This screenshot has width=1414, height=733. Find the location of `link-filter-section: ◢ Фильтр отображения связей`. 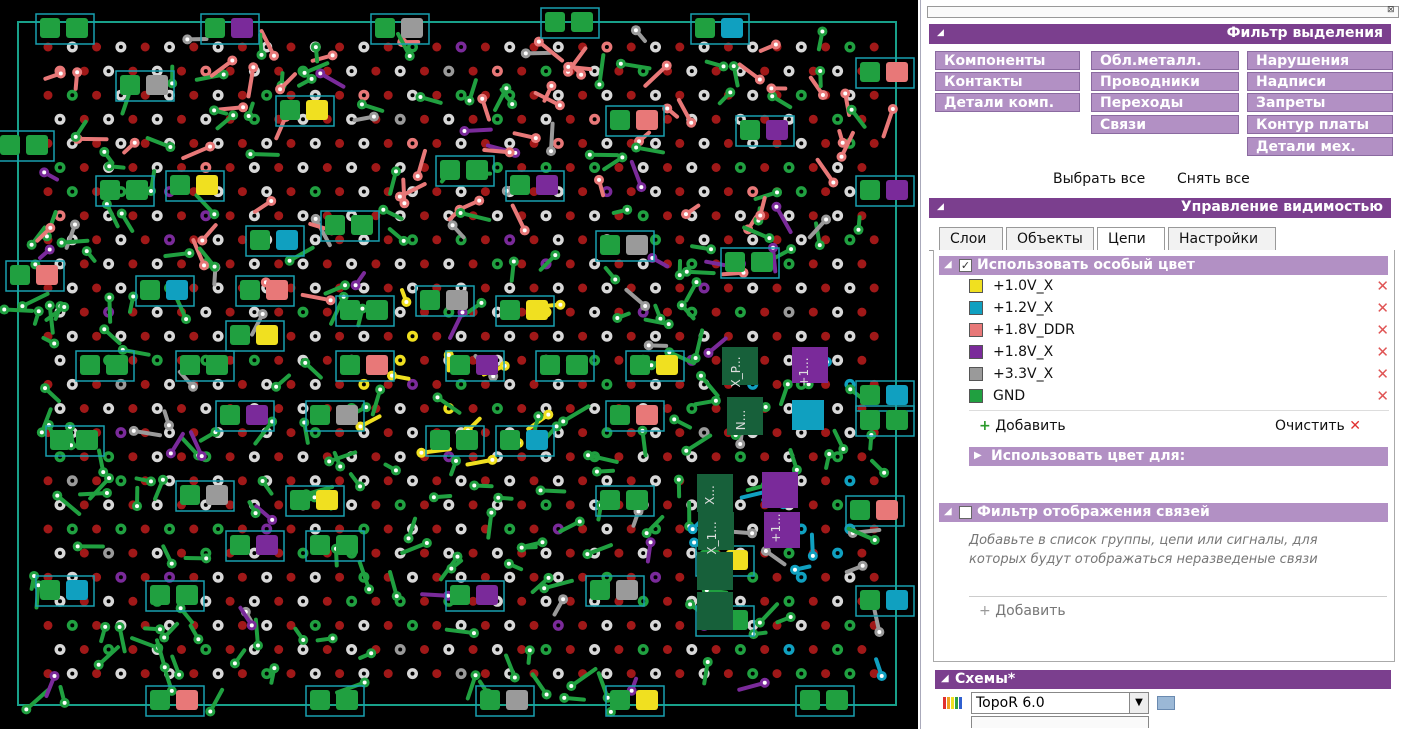

link-filter-section: ◢ Фильтр отображения связей is located at coordinates (1163, 512).